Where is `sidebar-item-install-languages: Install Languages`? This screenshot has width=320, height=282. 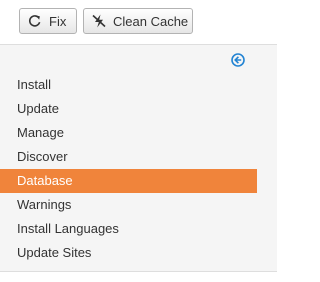
sidebar-item-install-languages: Install Languages is located at coordinates (128, 229).